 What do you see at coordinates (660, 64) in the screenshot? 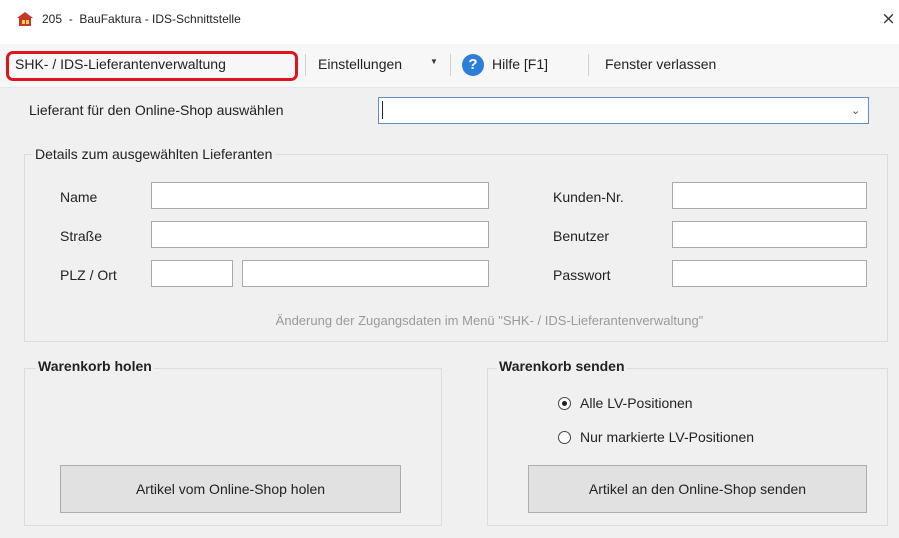
I see `menu-exit-window: Fenster verlassen` at bounding box center [660, 64].